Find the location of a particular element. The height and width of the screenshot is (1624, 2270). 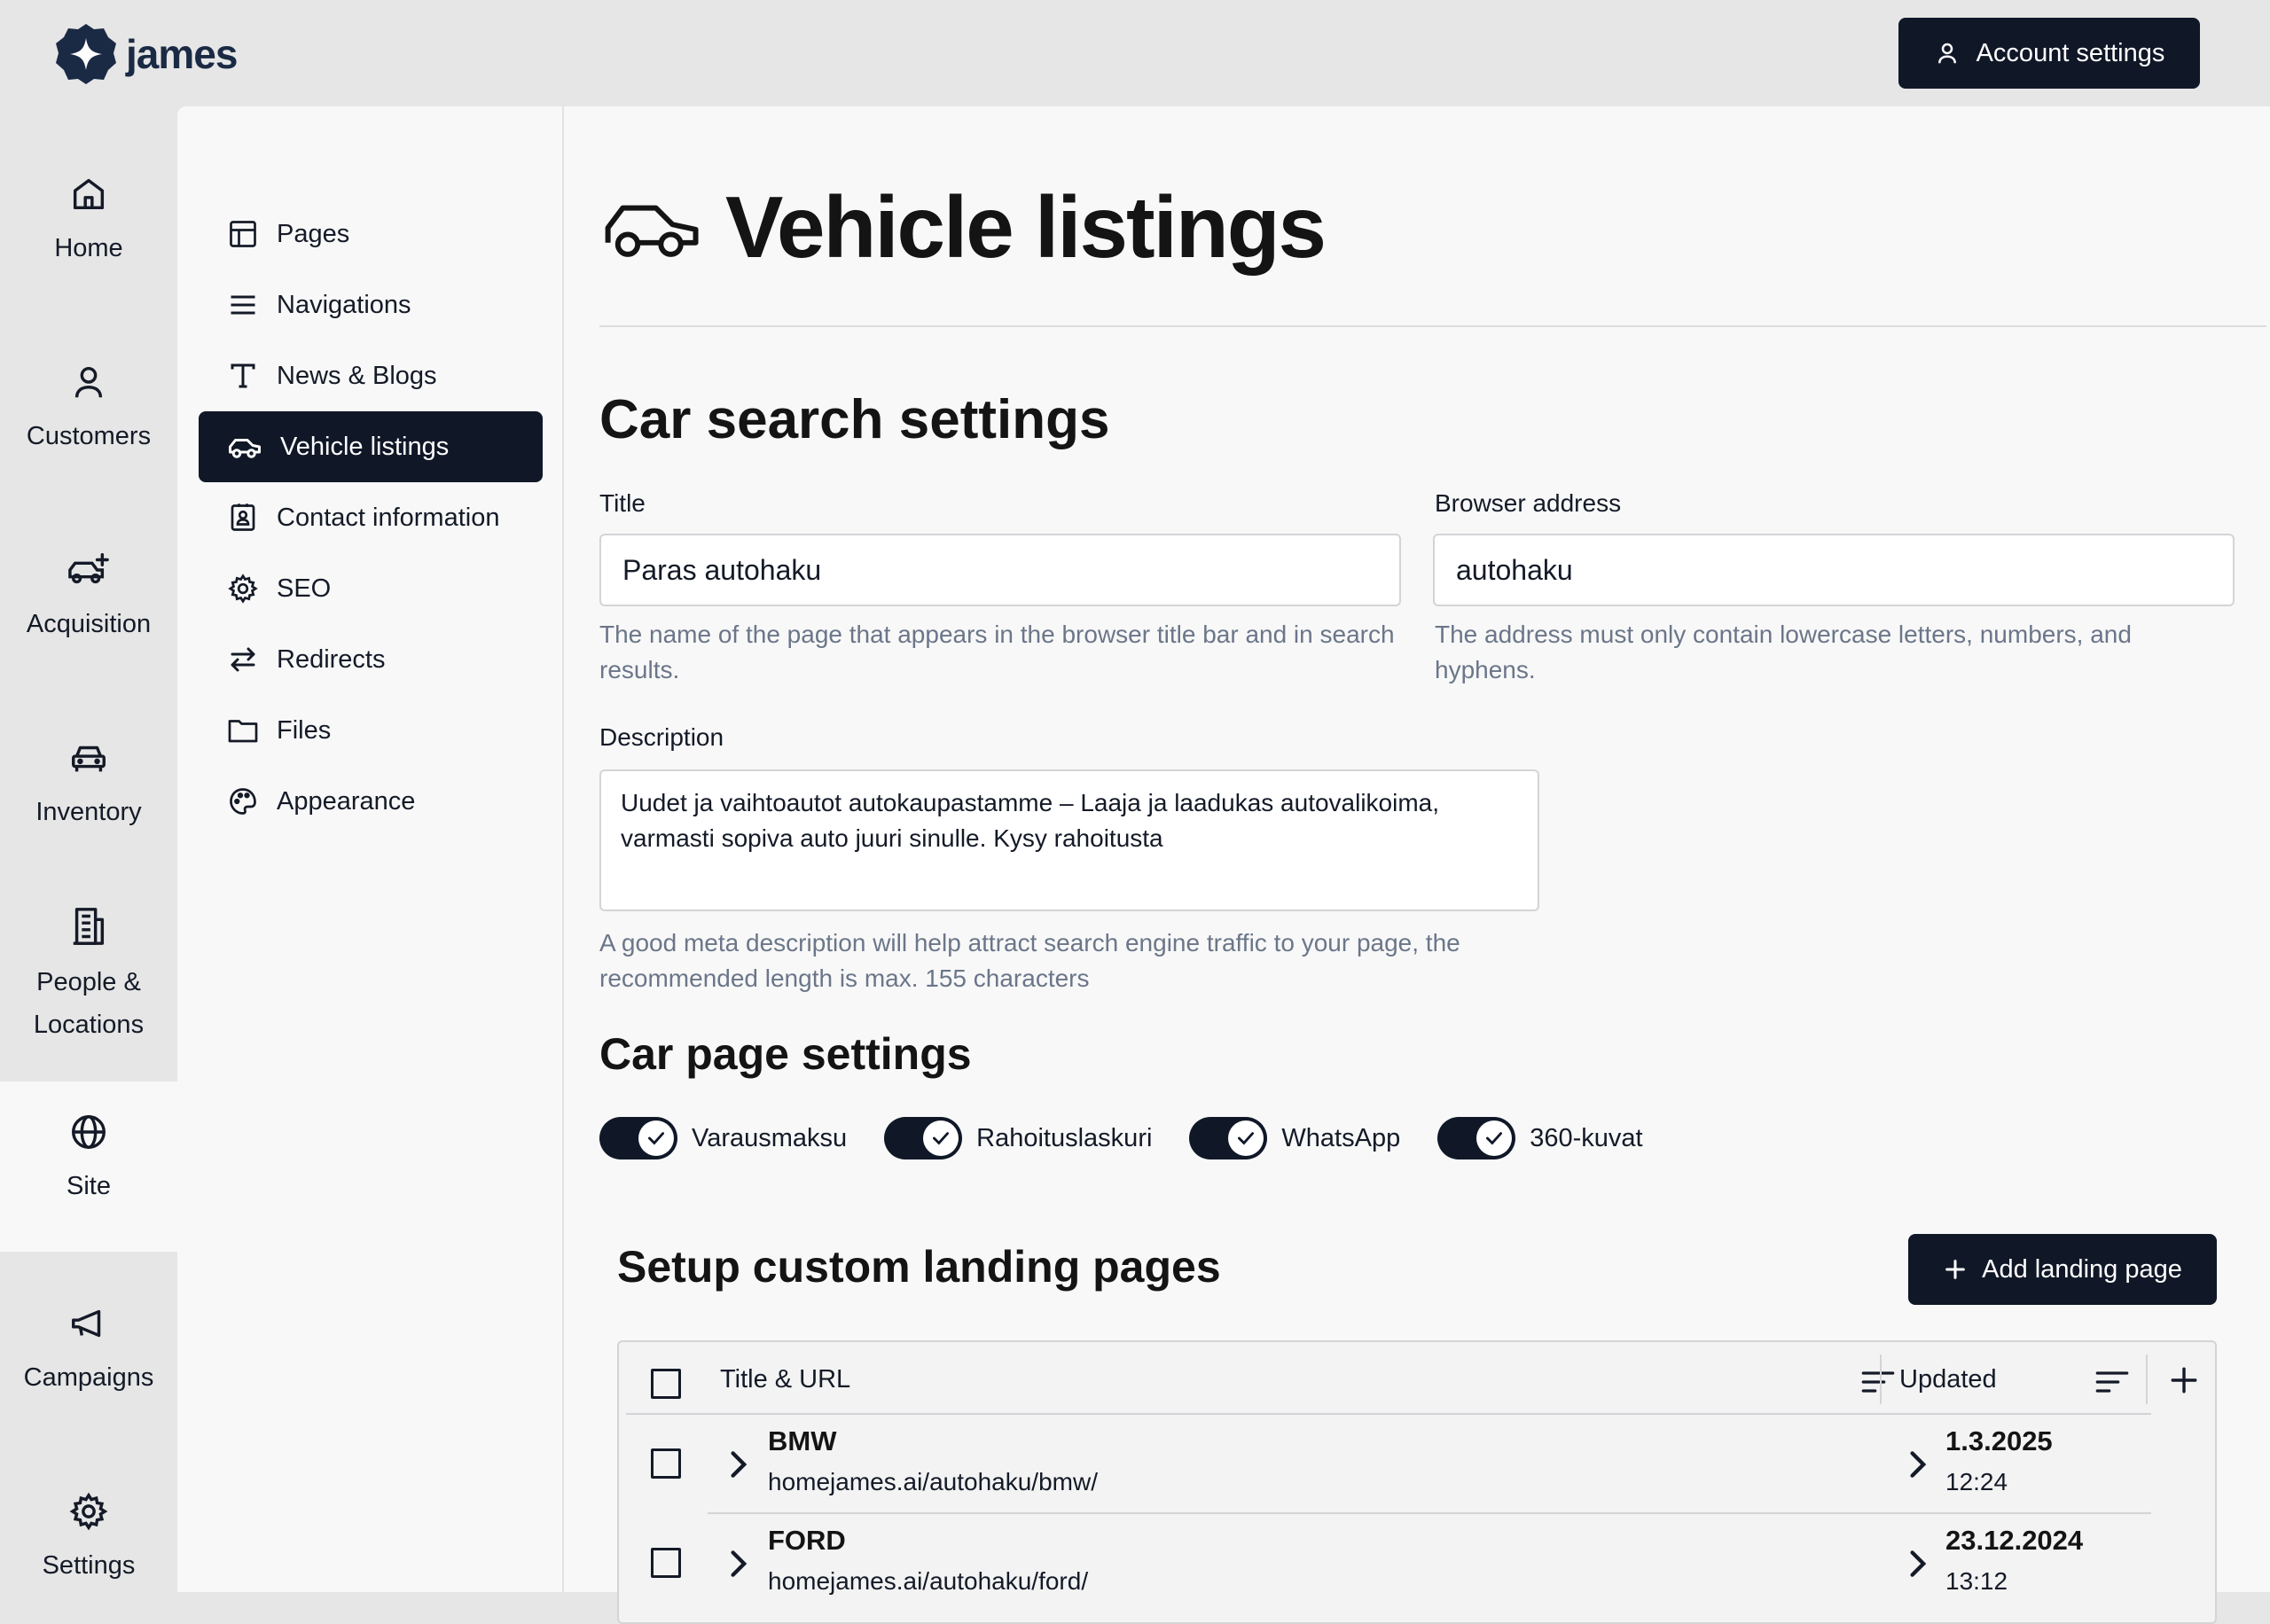

rail-item-acquisition: Acquisition is located at coordinates (89, 597).